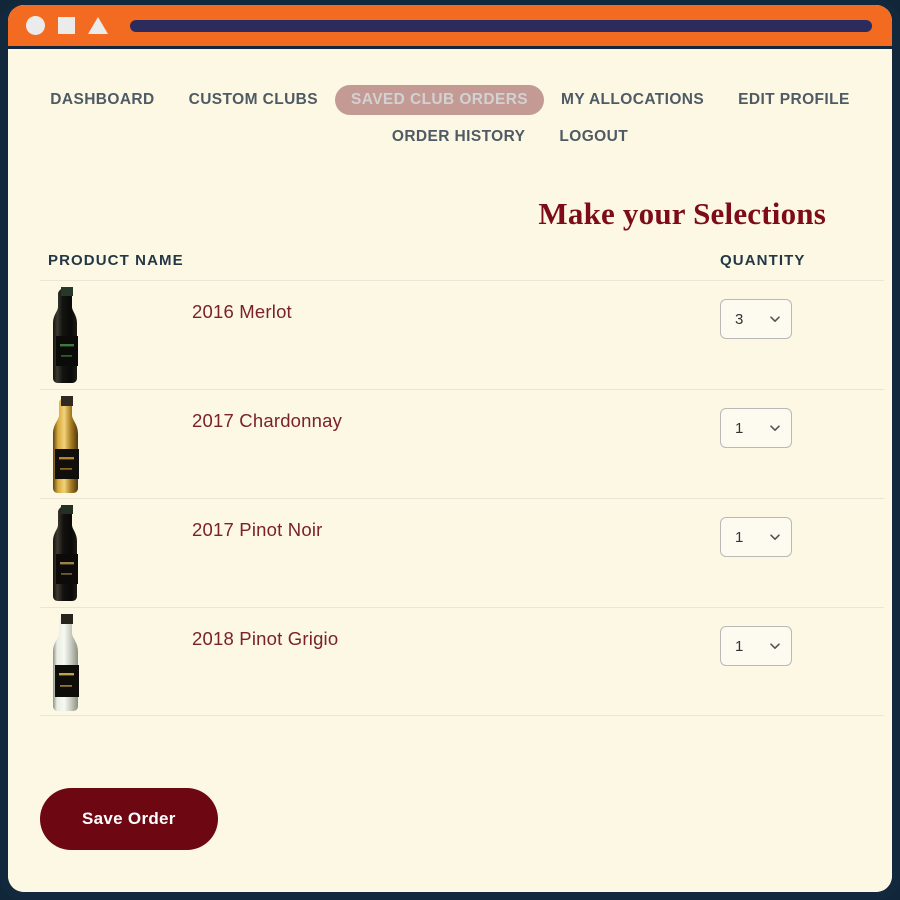  I want to click on quantity-cell: 3, so click(802, 310).